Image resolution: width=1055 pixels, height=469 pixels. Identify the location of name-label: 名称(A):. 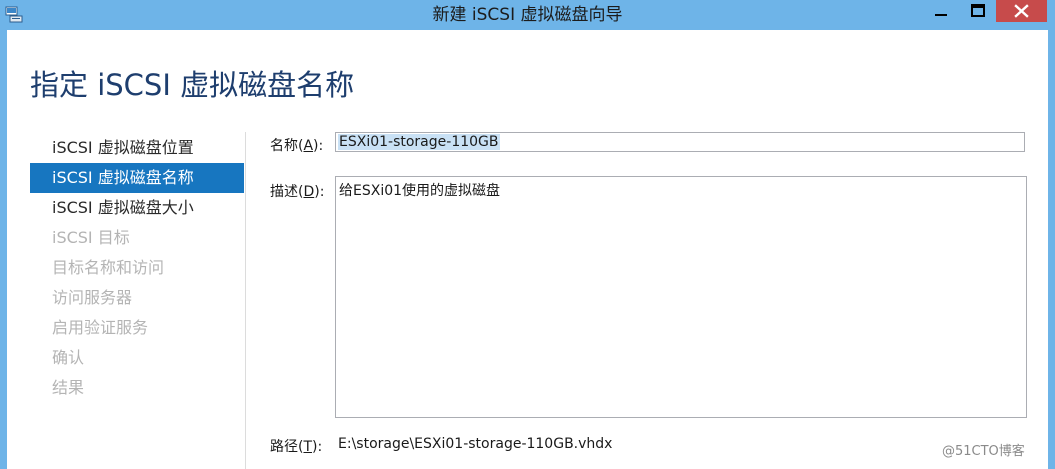
(297, 146).